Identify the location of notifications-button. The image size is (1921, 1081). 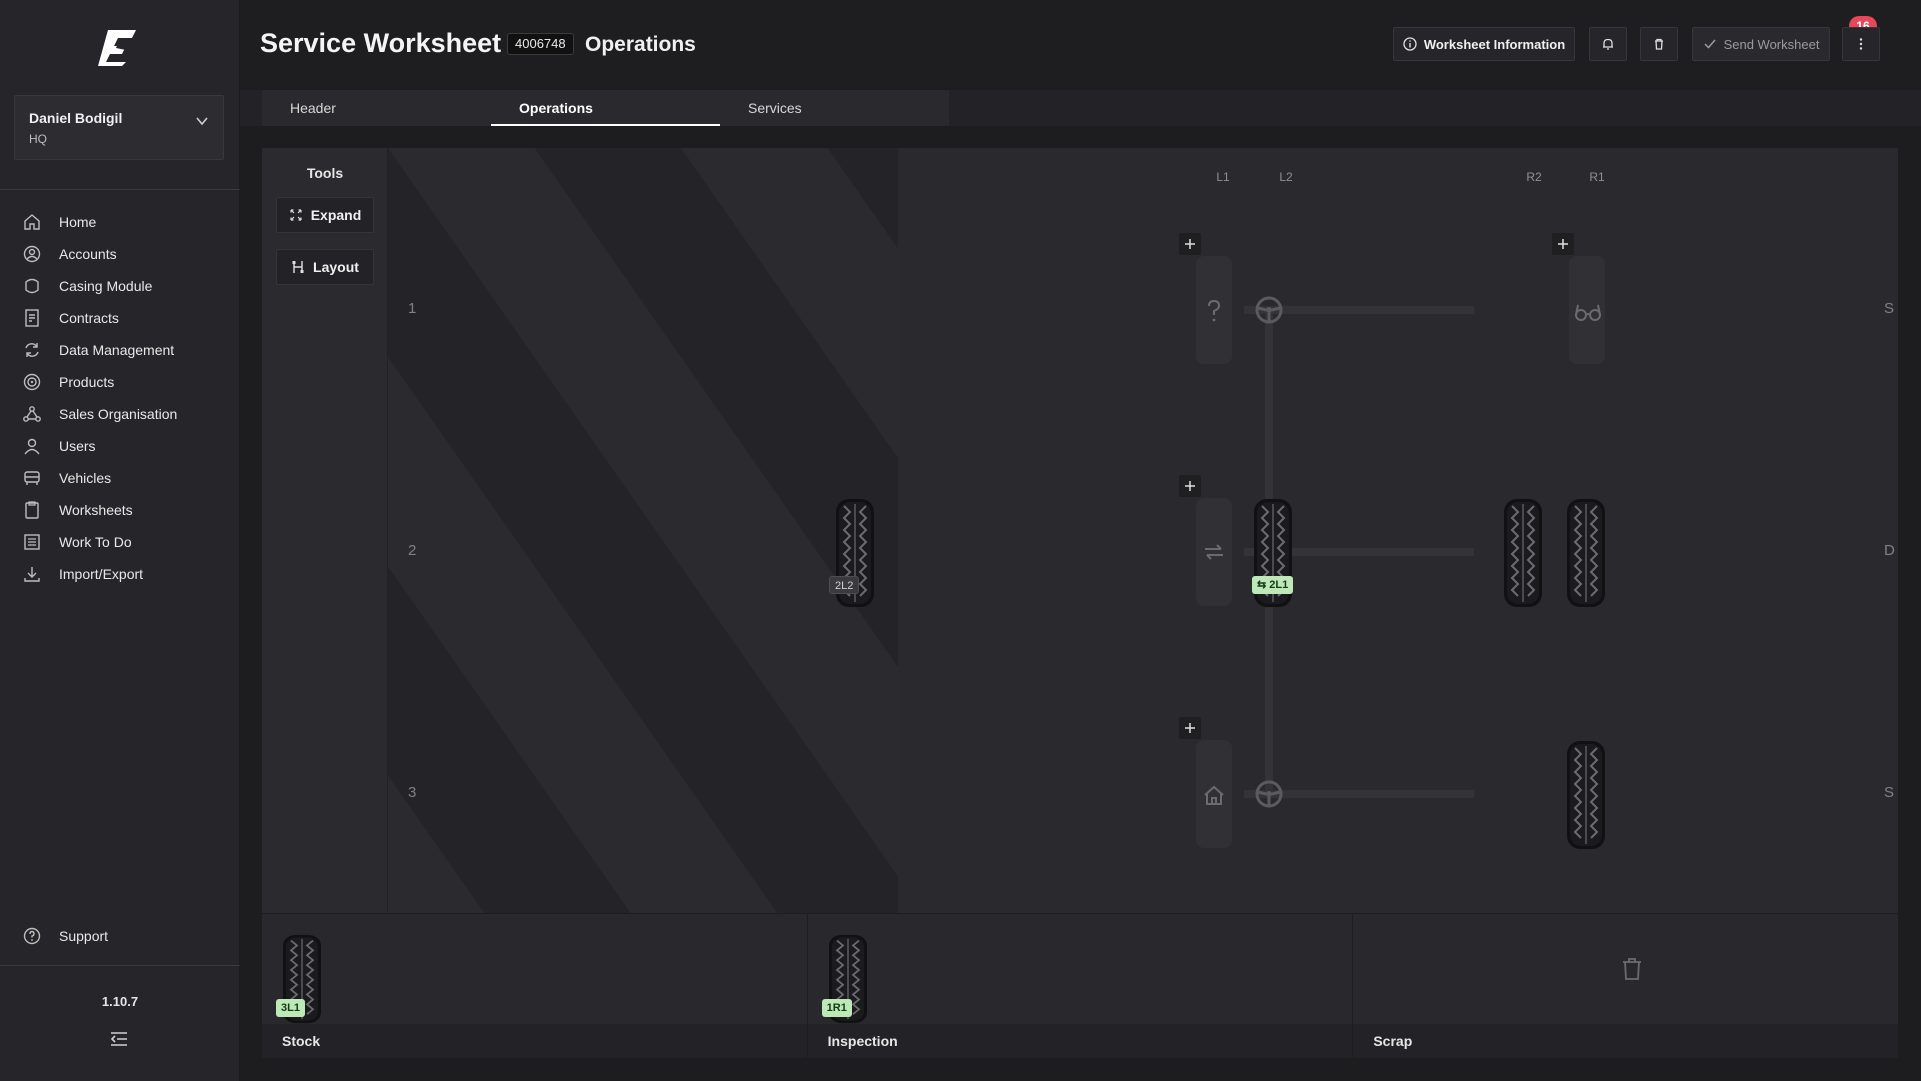
(1608, 44).